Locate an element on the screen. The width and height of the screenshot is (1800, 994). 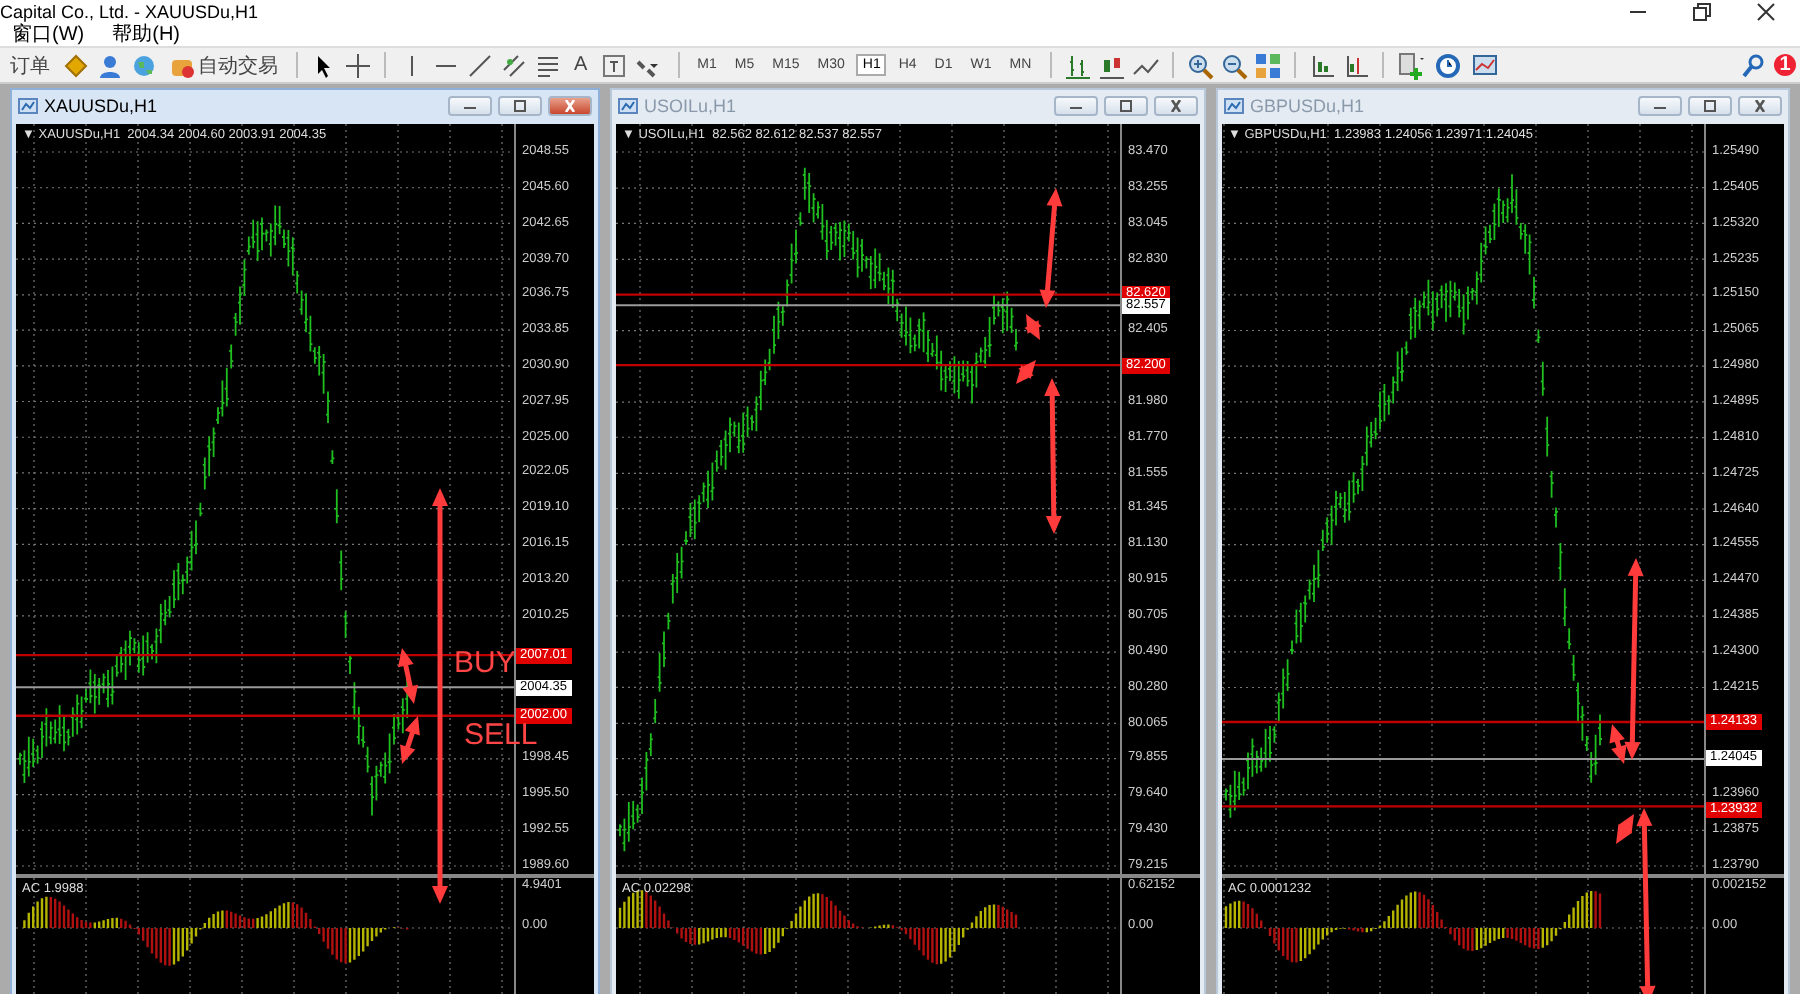
diamond-icon is located at coordinates (76, 65).